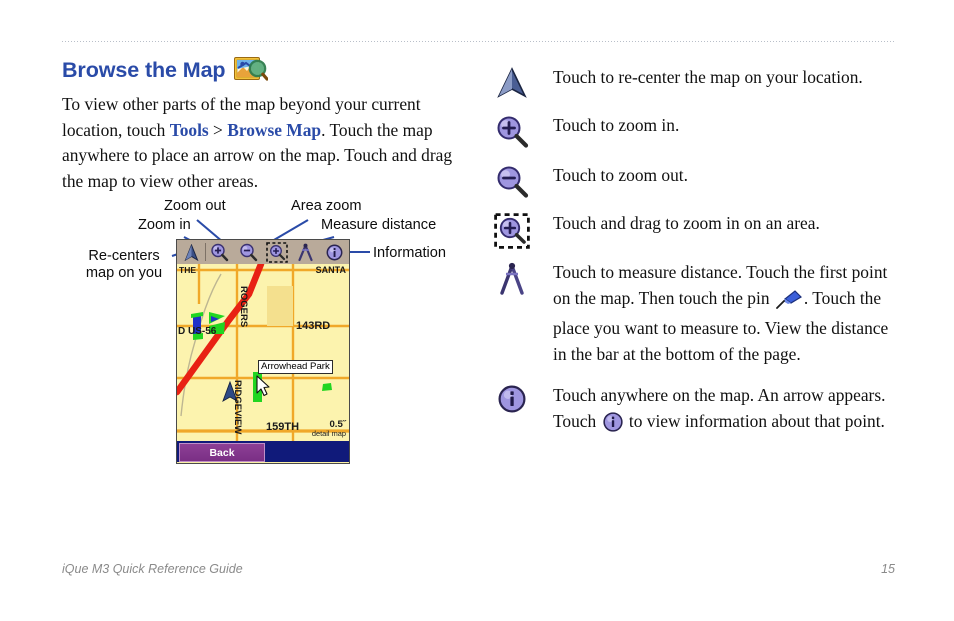 The height and width of the screenshot is (621, 954). Describe the element at coordinates (197, 331) in the screenshot. I see `map-label-highway: D US-56` at that location.